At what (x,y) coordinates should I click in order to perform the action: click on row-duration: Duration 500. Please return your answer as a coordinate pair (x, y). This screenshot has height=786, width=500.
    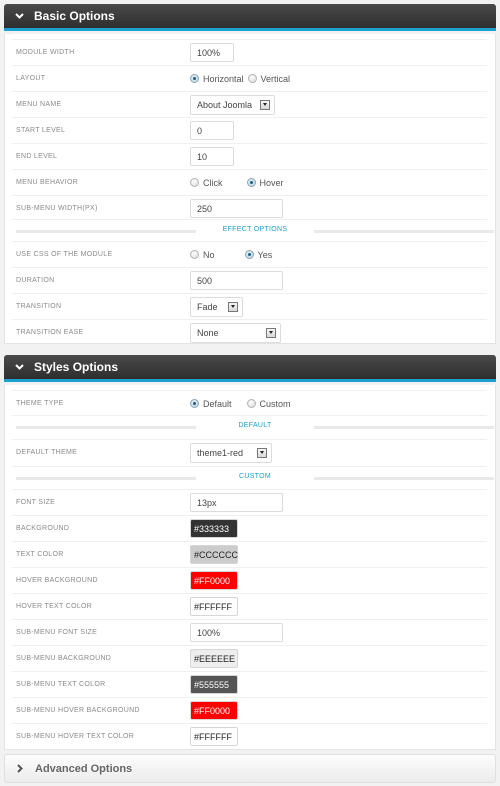
    Looking at the image, I should click on (249, 280).